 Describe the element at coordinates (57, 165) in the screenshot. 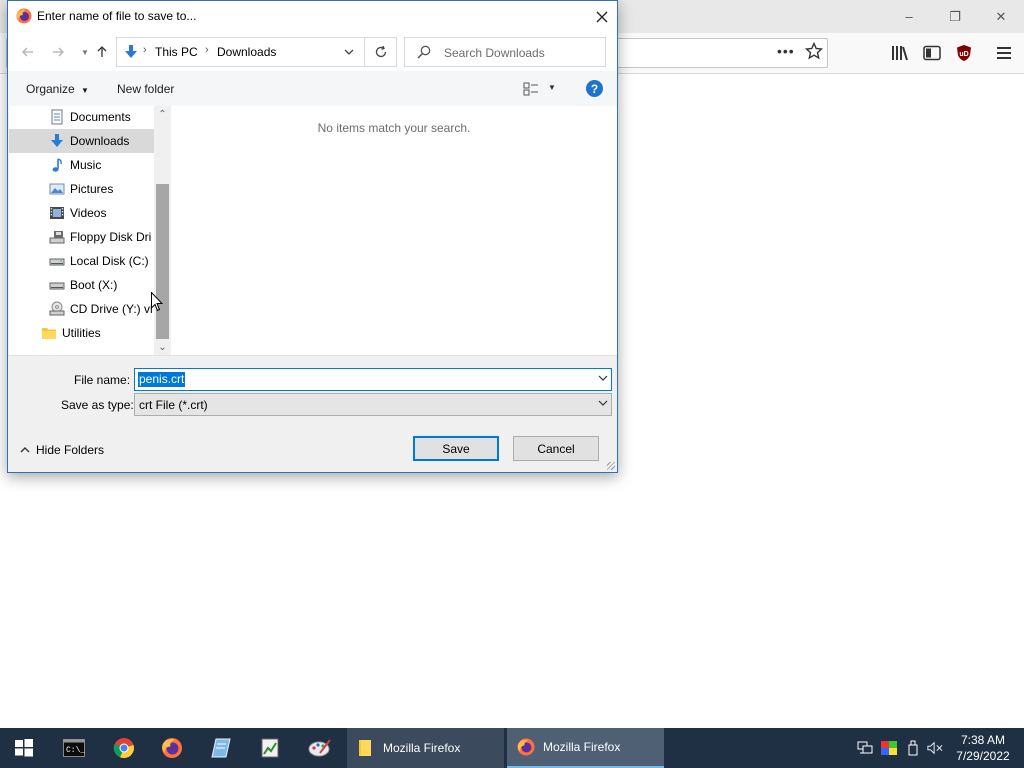

I see `music-icon` at that location.